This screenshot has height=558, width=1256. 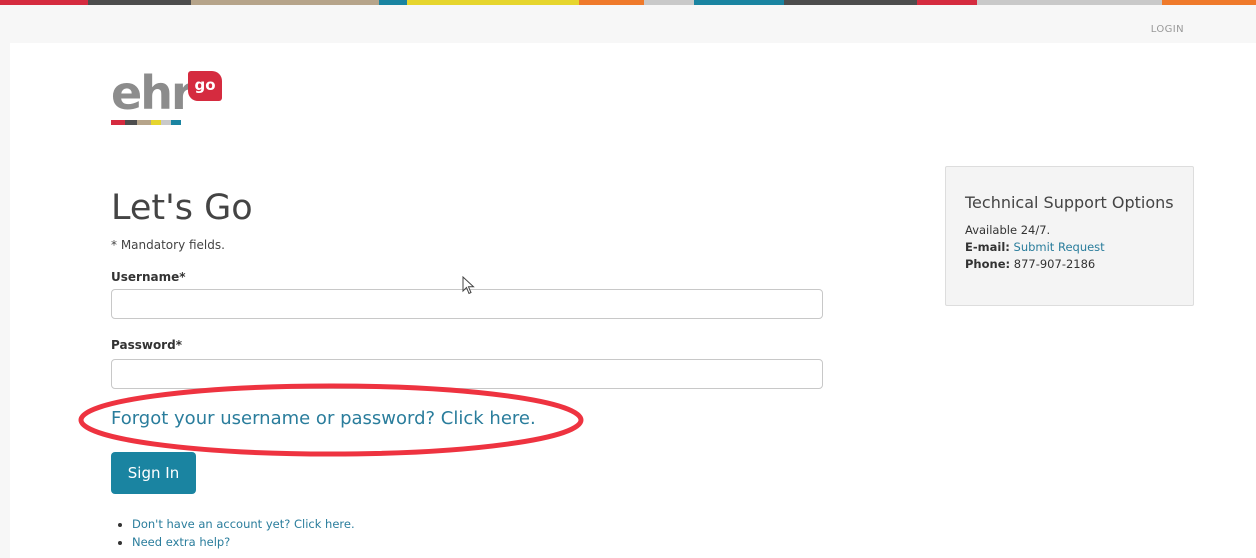 I want to click on support-email-line: E-mail: Submit Request, so click(x=1079, y=247).